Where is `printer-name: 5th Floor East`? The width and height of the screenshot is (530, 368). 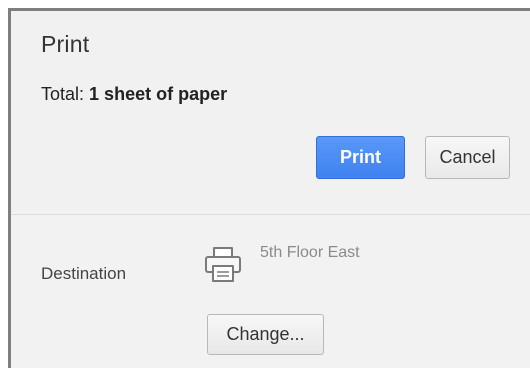 printer-name: 5th Floor East is located at coordinates (310, 252).